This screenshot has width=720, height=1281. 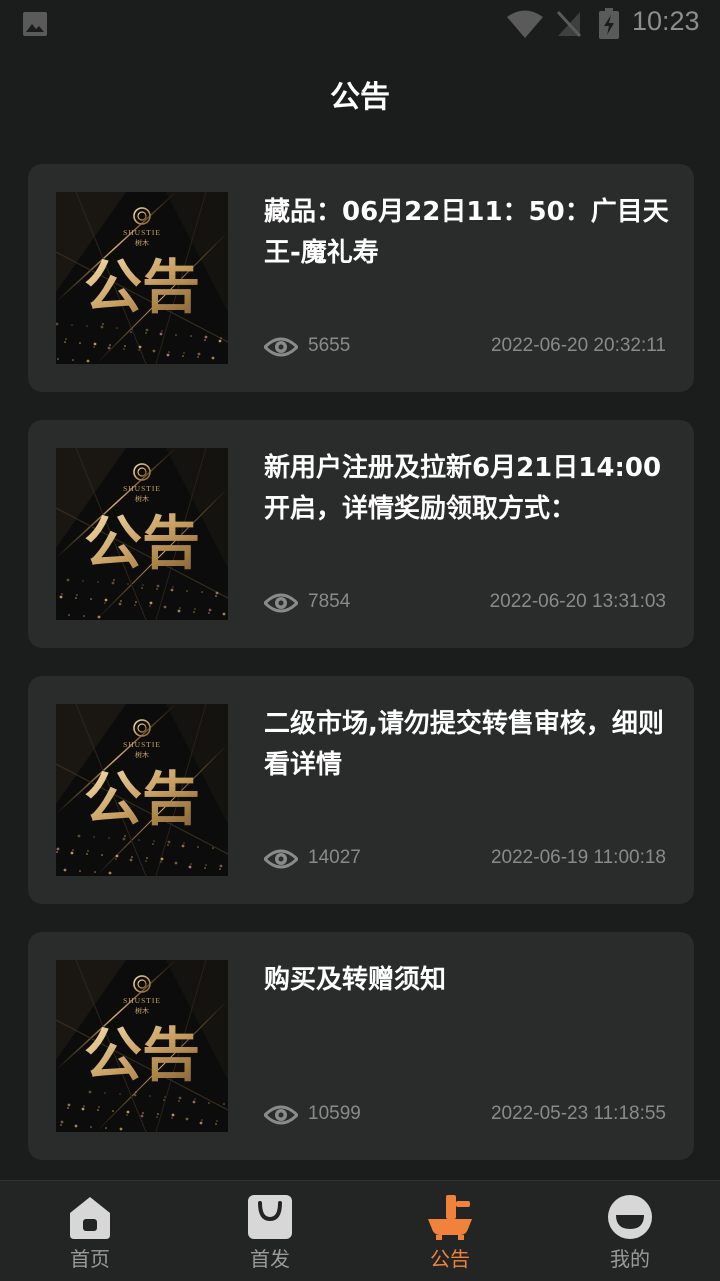 I want to click on nav-label-first-release: 首发, so click(x=270, y=1259).